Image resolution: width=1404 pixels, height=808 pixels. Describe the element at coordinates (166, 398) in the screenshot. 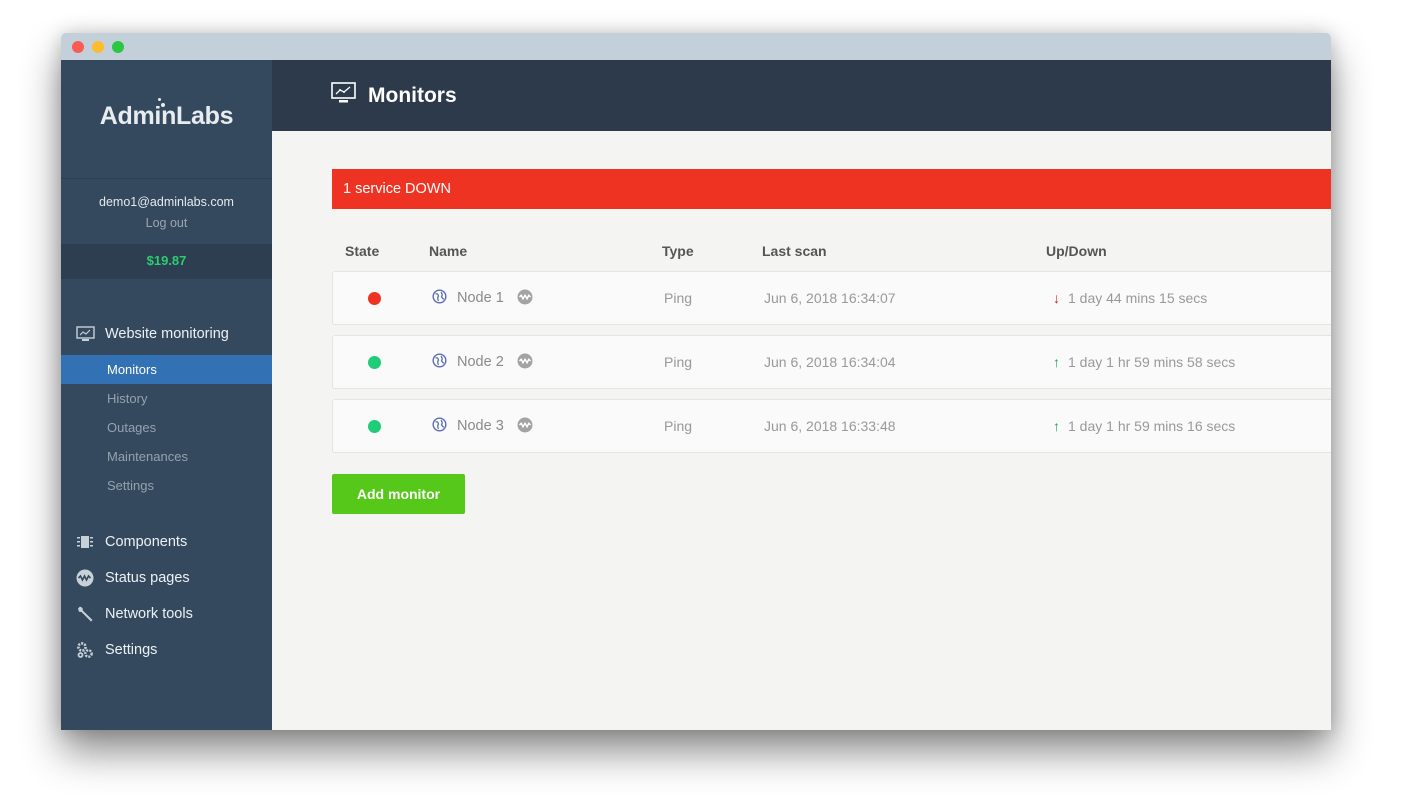

I see `sidebar-subitem-history: History` at that location.